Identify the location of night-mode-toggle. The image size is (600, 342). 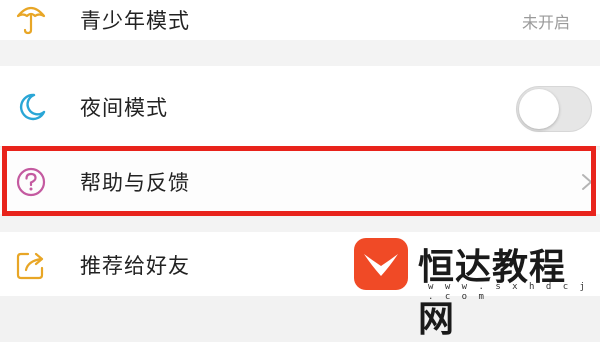
(554, 109).